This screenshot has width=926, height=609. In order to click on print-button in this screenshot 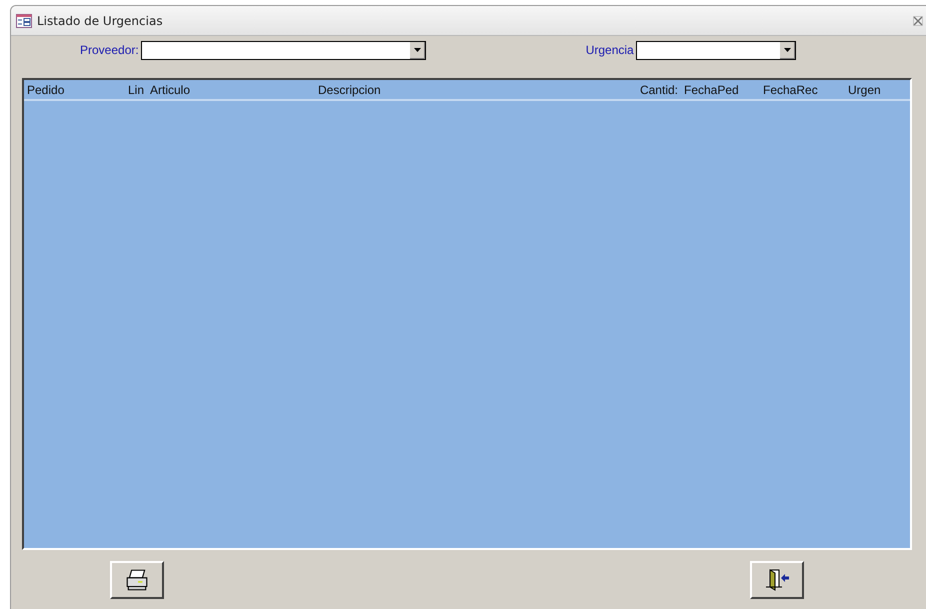, I will do `click(137, 580)`.